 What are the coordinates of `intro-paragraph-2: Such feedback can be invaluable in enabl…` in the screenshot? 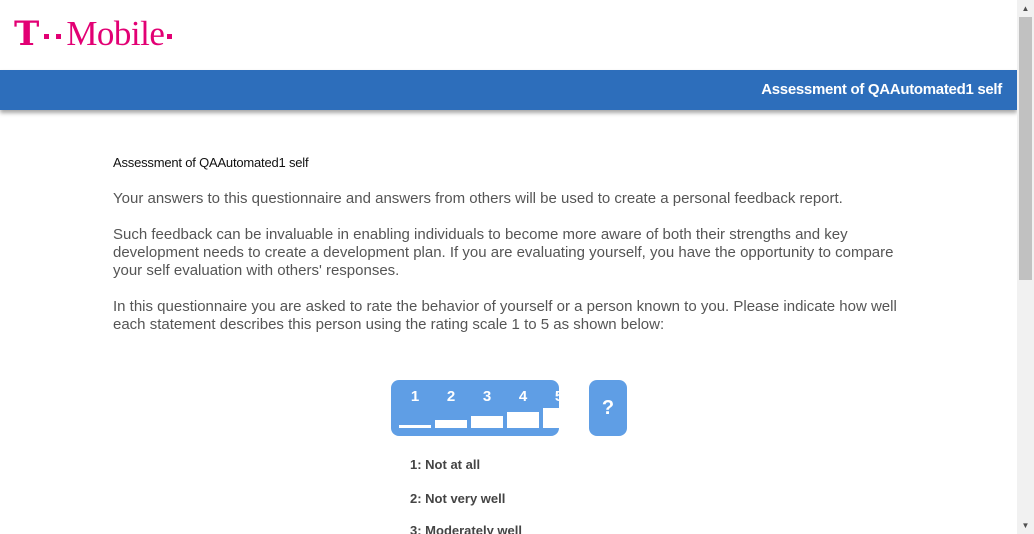 It's located at (503, 252).